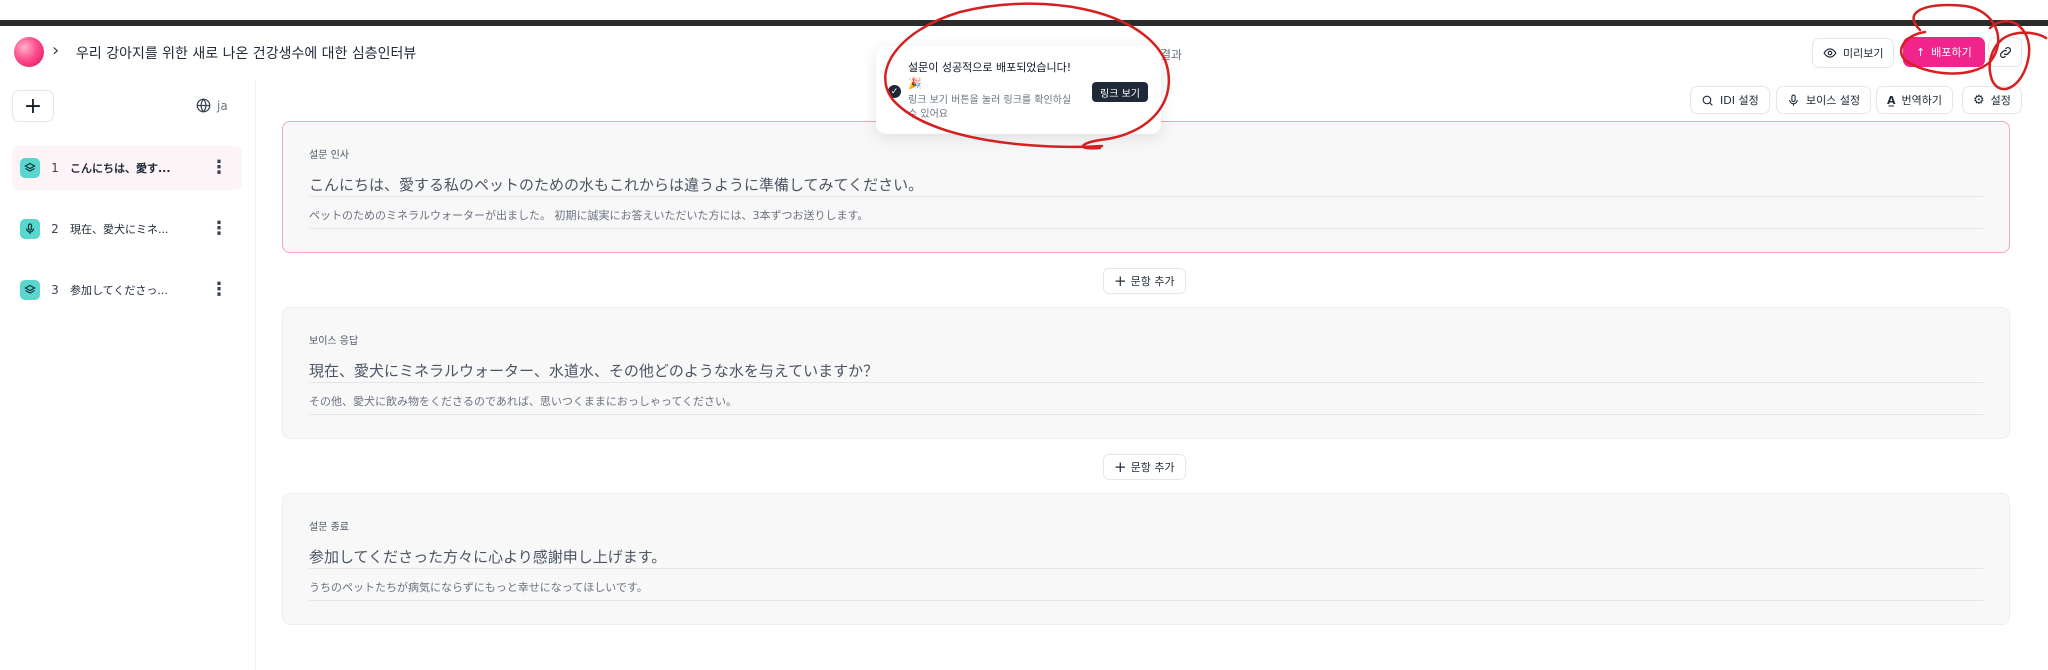 The width and height of the screenshot is (2048, 670). I want to click on link-button, so click(2005, 52).